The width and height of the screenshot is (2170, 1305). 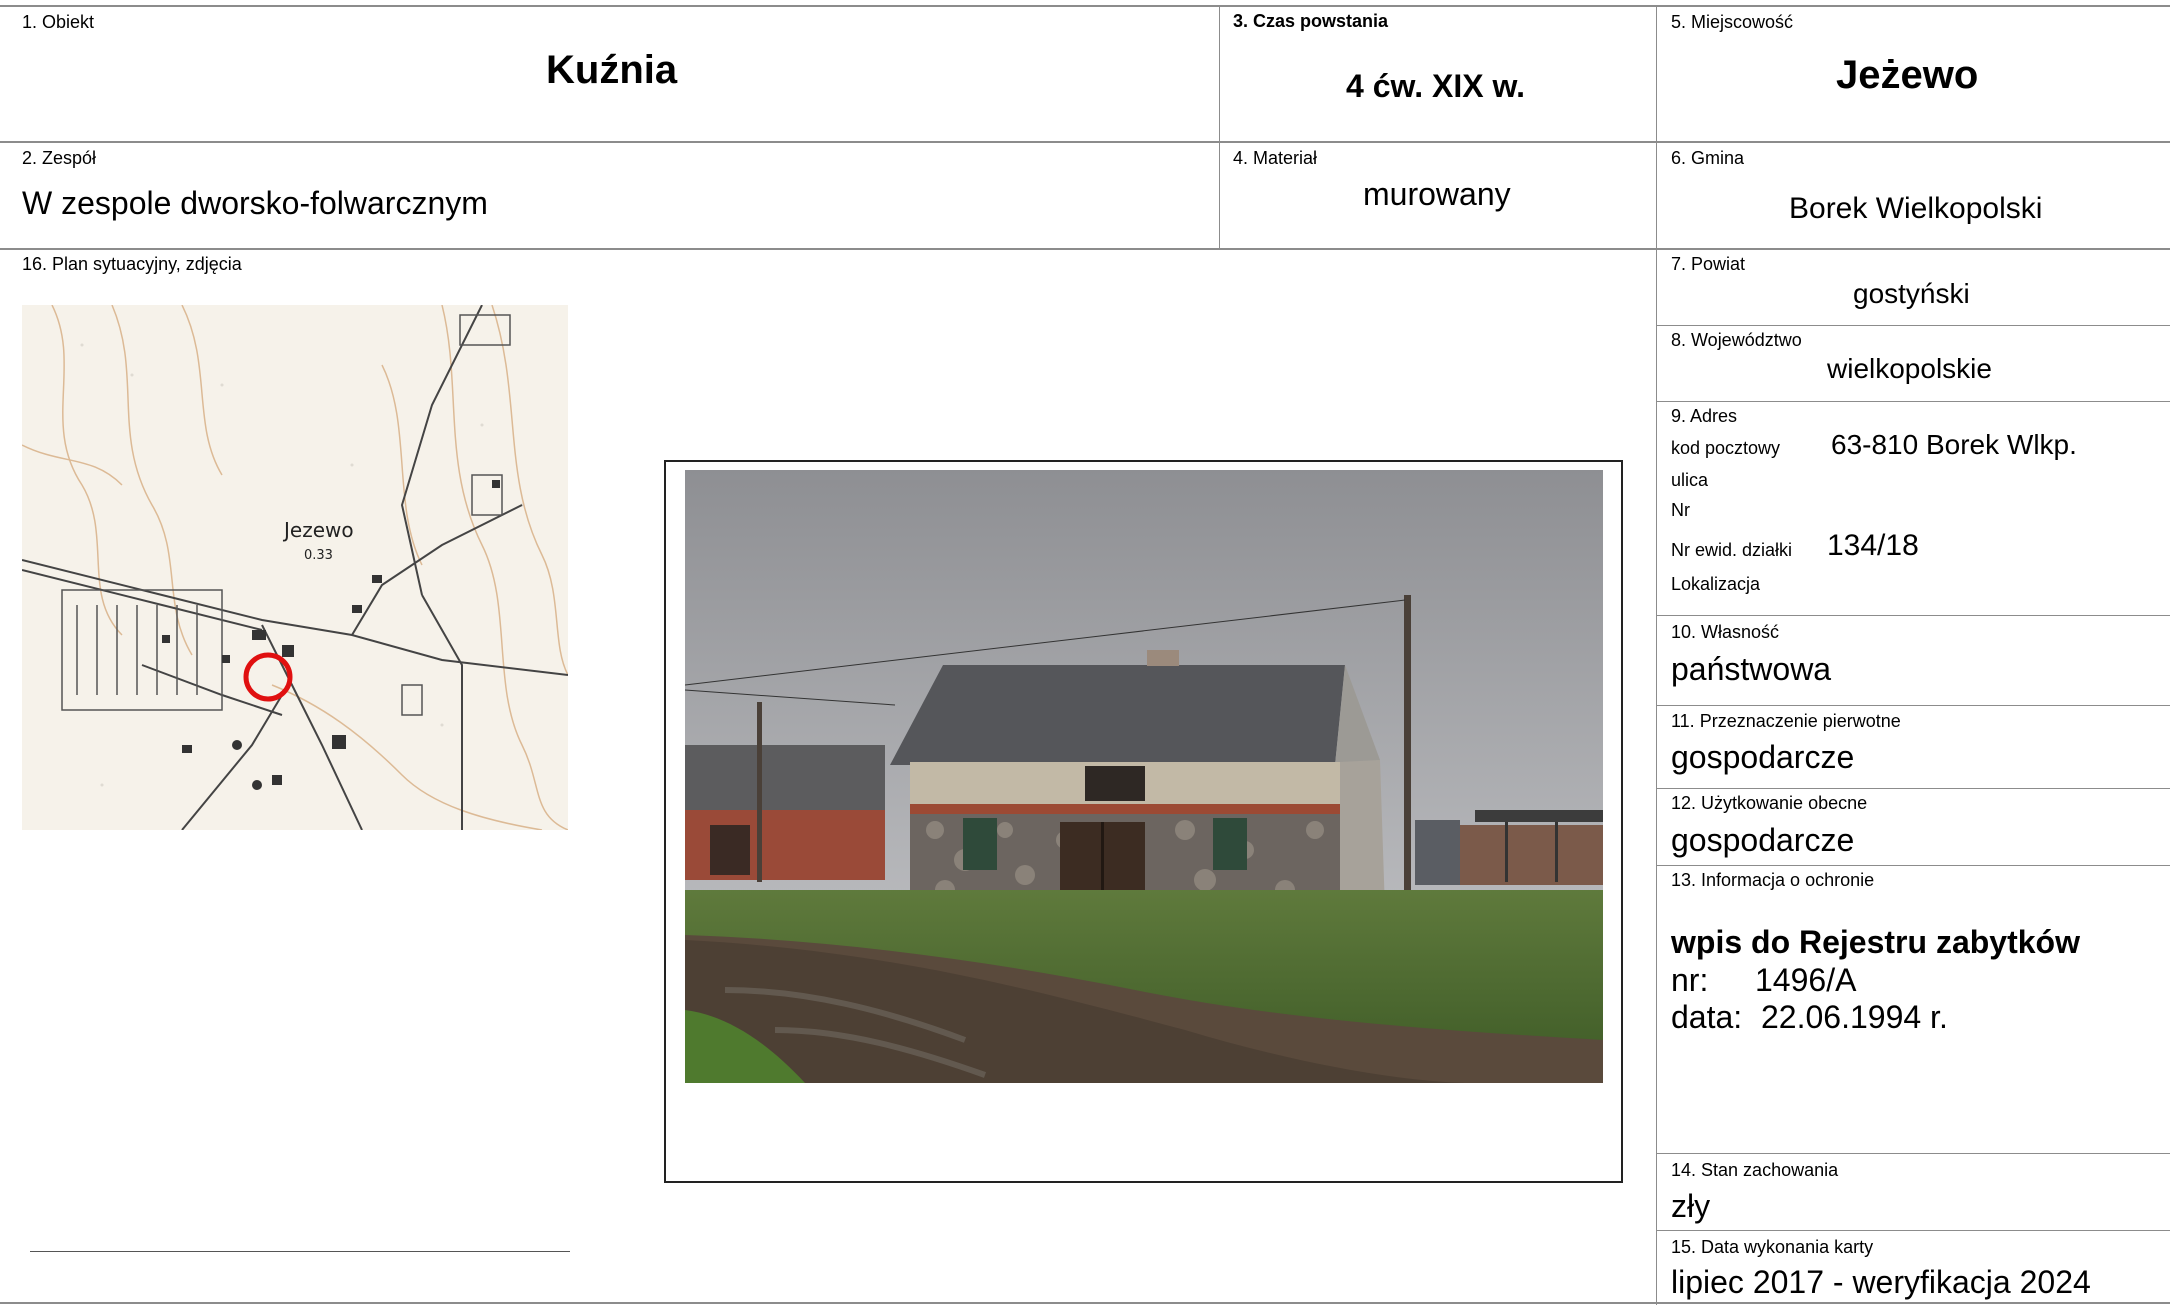 I want to click on divider-przeznaczenie, so click(x=1913, y=788).